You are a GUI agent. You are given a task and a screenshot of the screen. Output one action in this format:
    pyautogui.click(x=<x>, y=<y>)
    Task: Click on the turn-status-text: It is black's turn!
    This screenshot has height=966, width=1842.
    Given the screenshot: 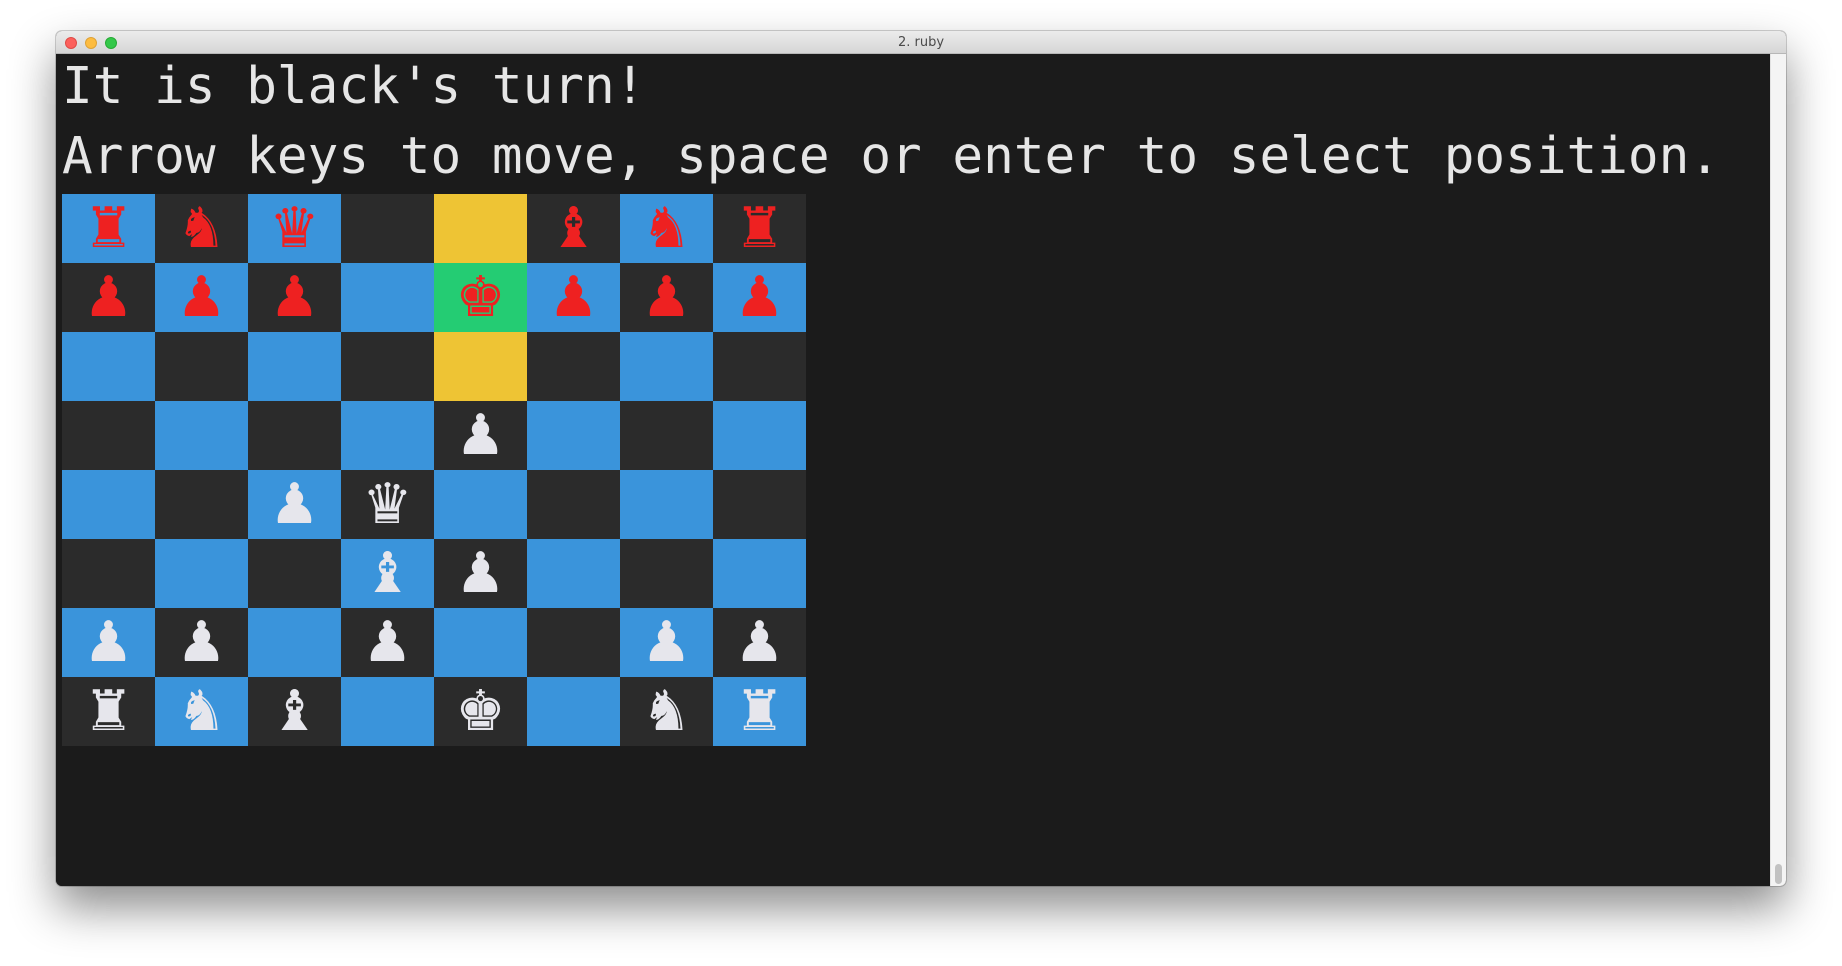 What is the action you would take?
    pyautogui.click(x=354, y=86)
    